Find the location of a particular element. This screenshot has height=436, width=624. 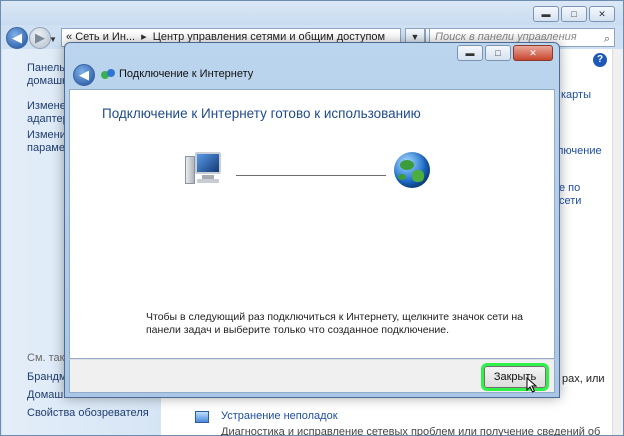

forward-arrow-icon: ▶ is located at coordinates (40, 38).